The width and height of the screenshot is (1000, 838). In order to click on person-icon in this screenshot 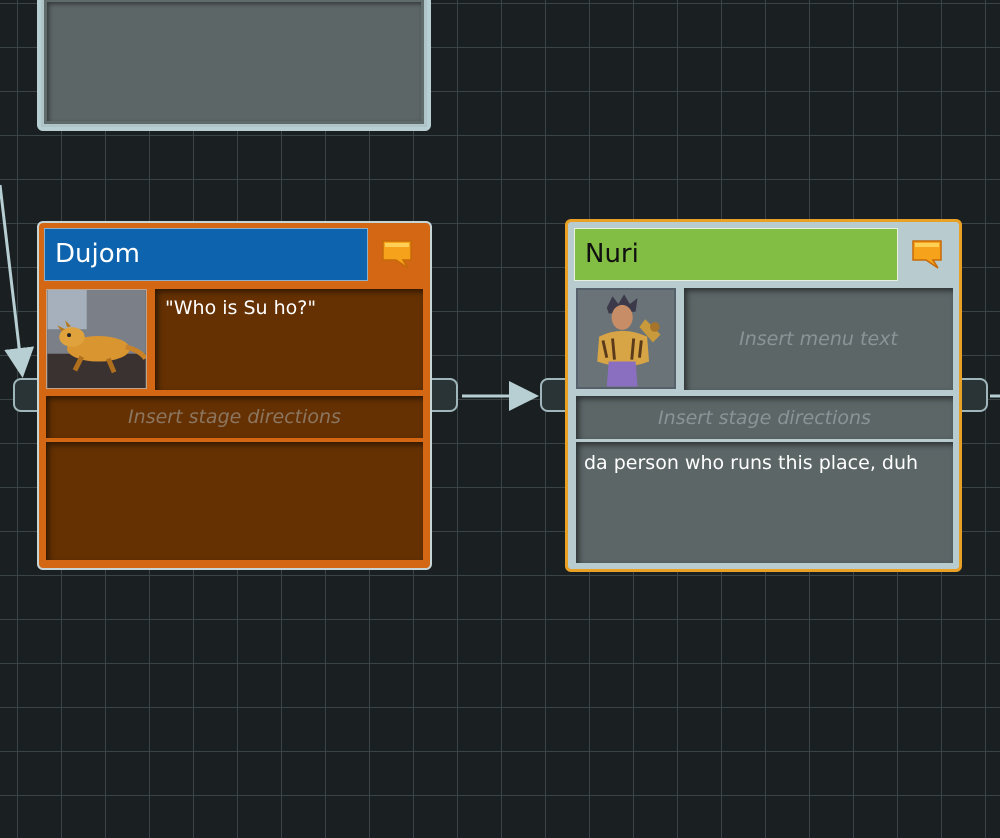, I will do `click(626, 338)`.